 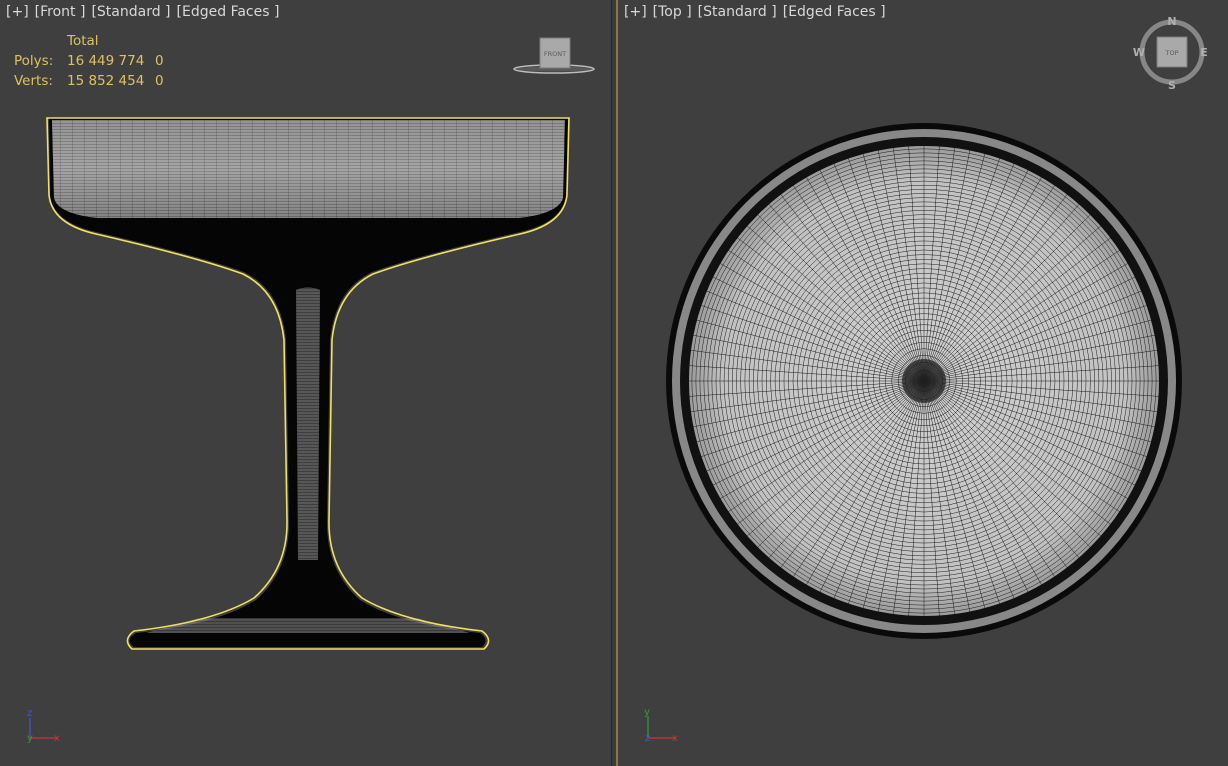 I want to click on axis-tripod: z x y, so click(x=43, y=726).